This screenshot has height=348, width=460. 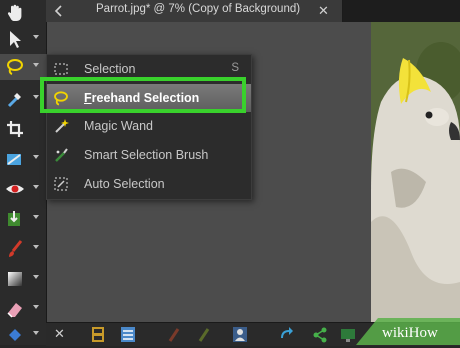 I want to click on wikihow-watermark: wikiHow, so click(x=408, y=331).